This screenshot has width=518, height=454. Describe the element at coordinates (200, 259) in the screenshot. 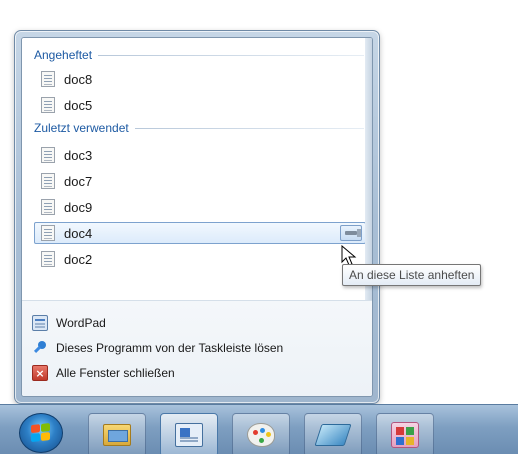

I see `recent-item-doc2: doc2` at that location.